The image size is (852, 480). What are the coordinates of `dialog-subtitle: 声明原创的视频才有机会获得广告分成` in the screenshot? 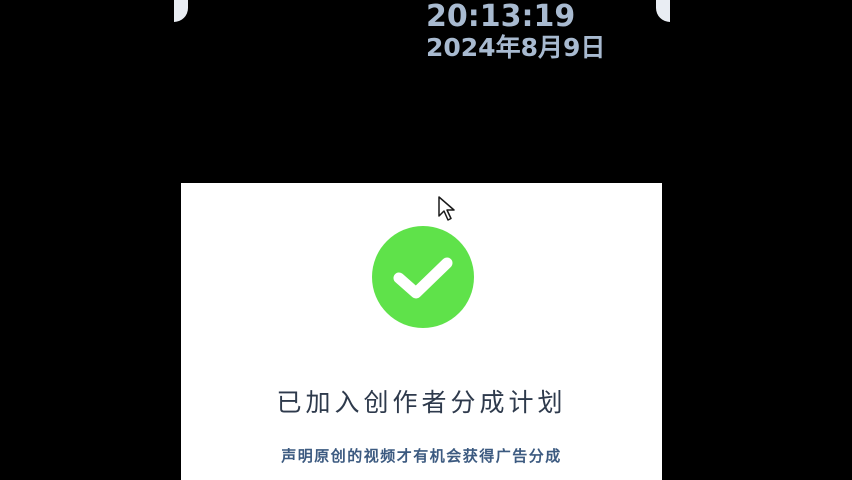 It's located at (421, 456).